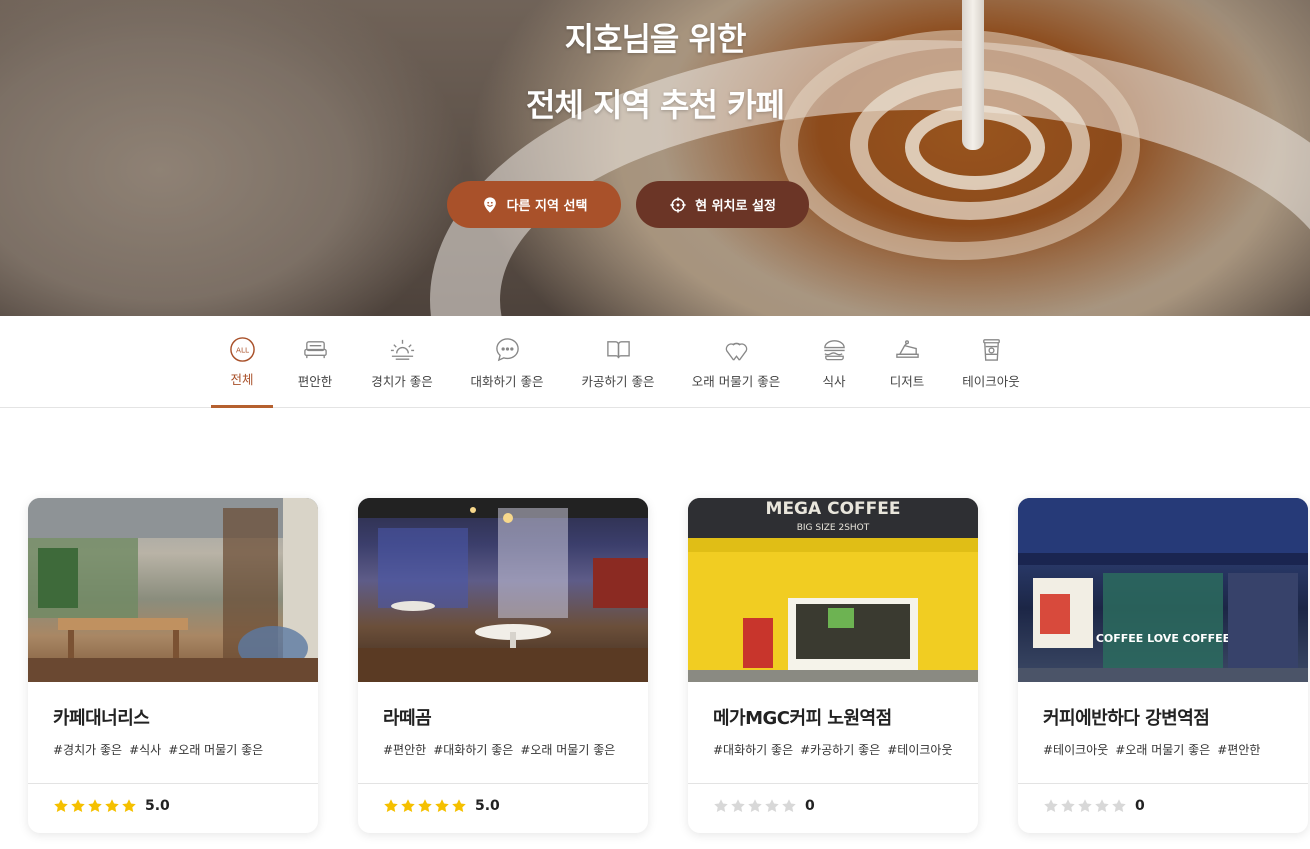 The width and height of the screenshot is (1310, 849). What do you see at coordinates (991, 349) in the screenshot?
I see `takeout-cup-icon` at bounding box center [991, 349].